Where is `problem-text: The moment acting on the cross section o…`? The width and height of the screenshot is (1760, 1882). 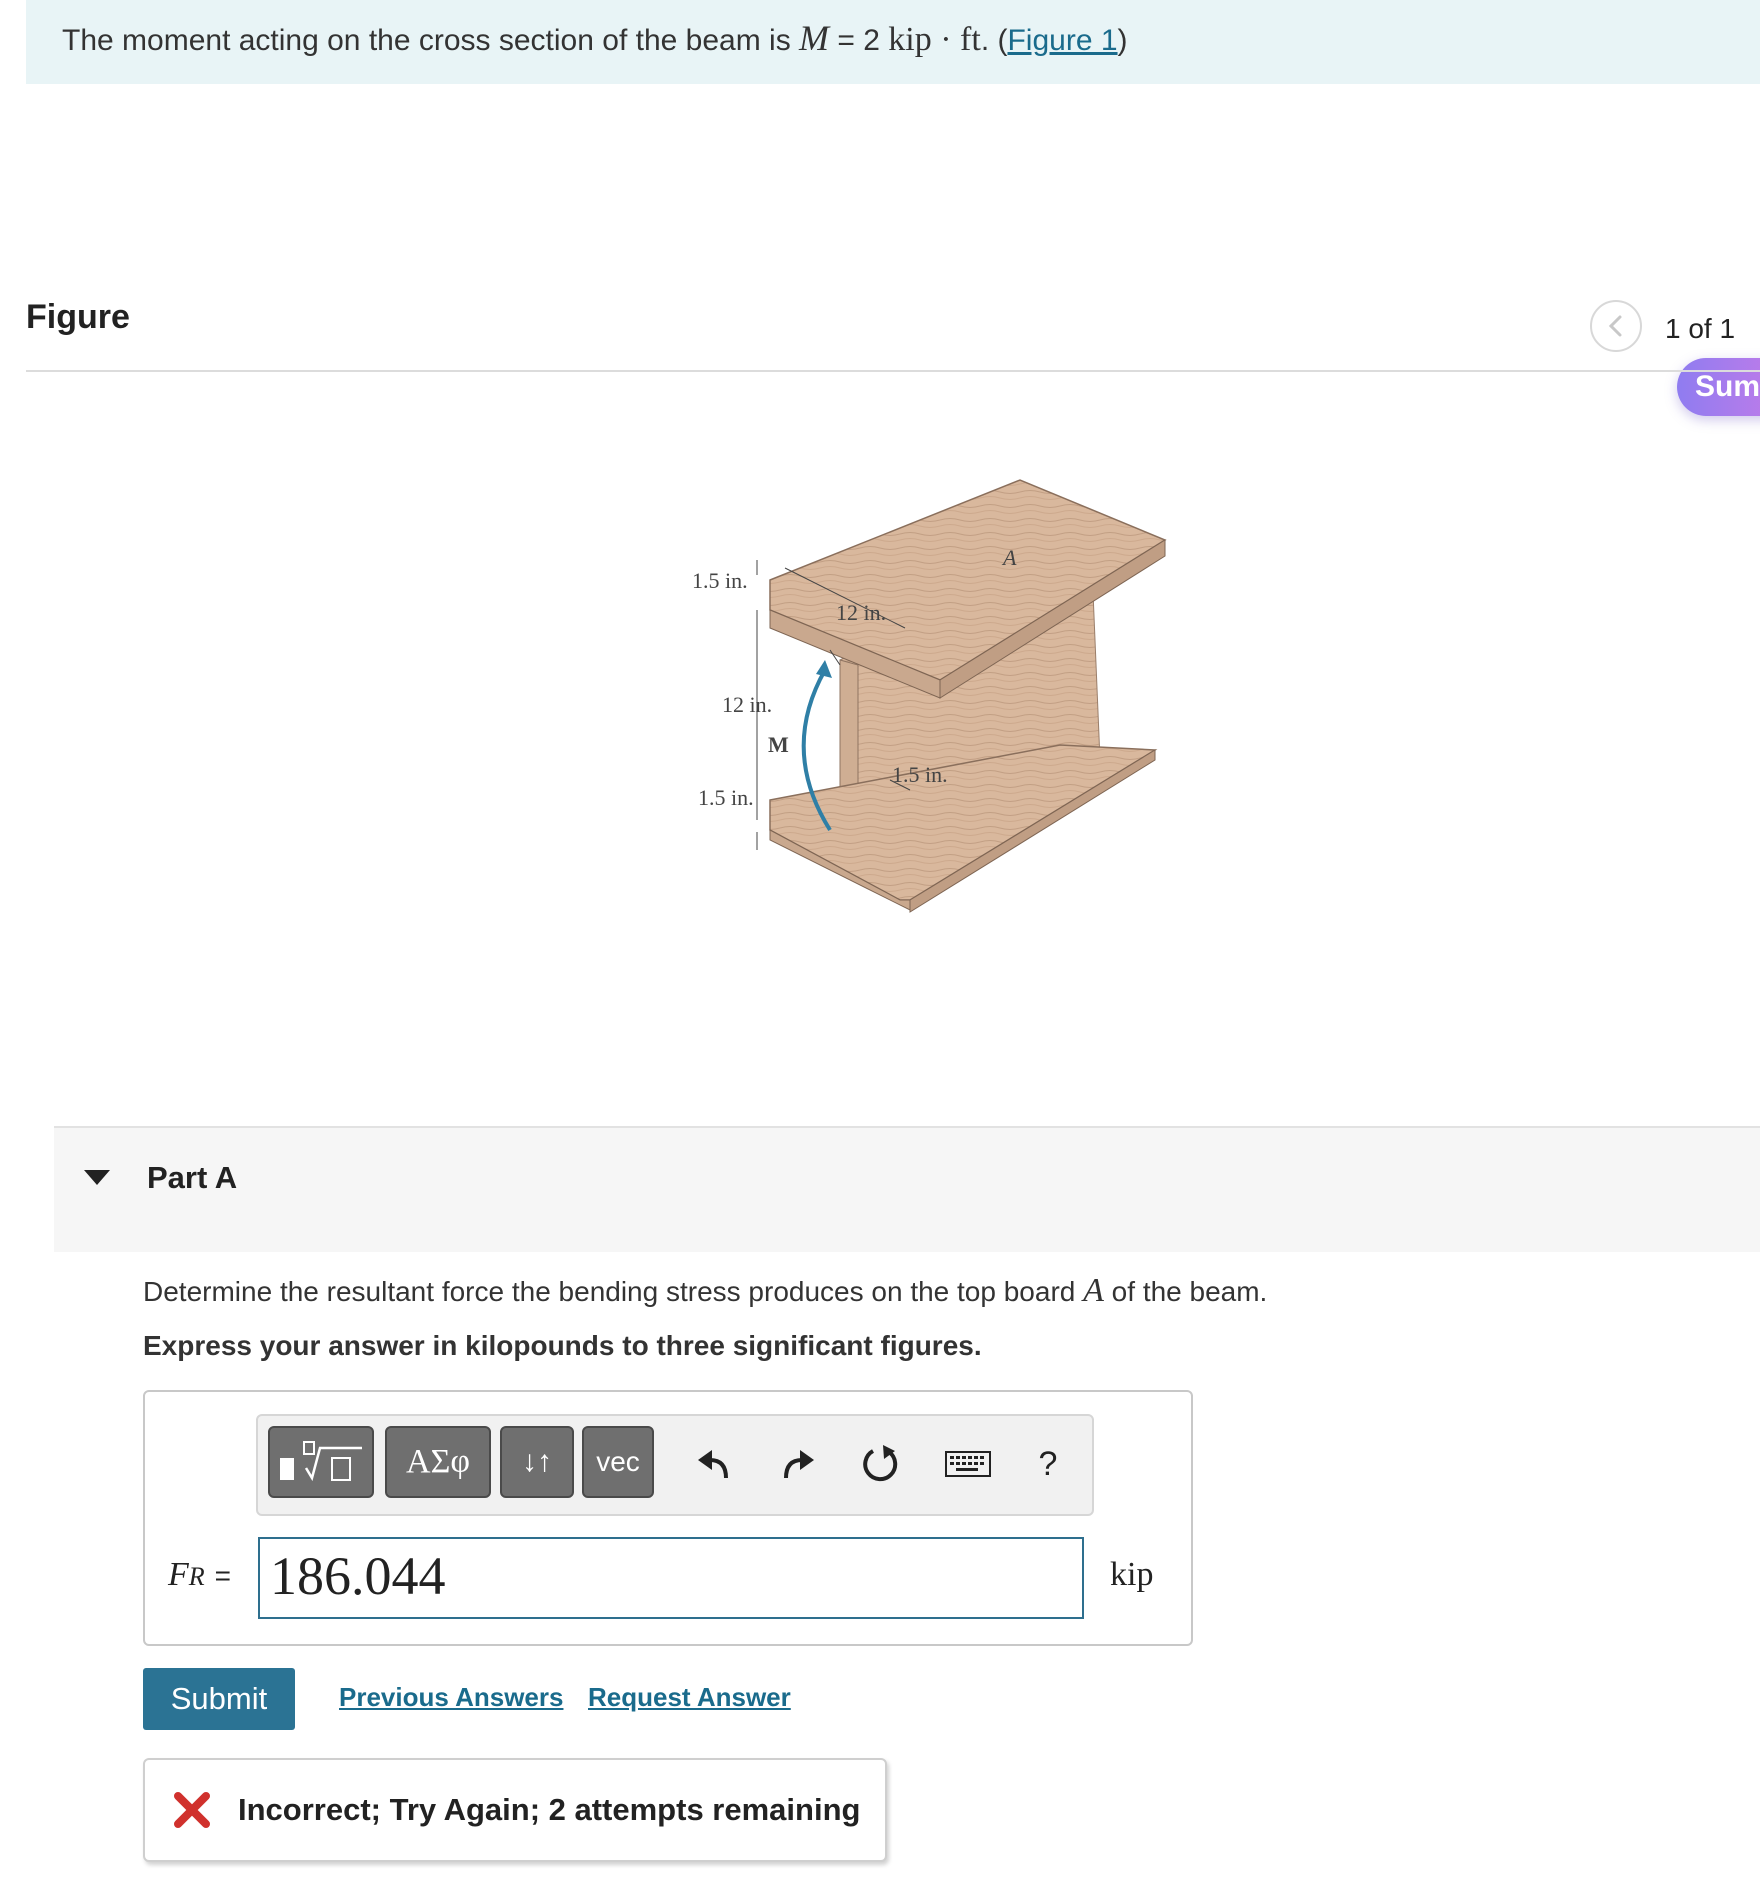 problem-text: The moment acting on the cross section o… is located at coordinates (431, 40).